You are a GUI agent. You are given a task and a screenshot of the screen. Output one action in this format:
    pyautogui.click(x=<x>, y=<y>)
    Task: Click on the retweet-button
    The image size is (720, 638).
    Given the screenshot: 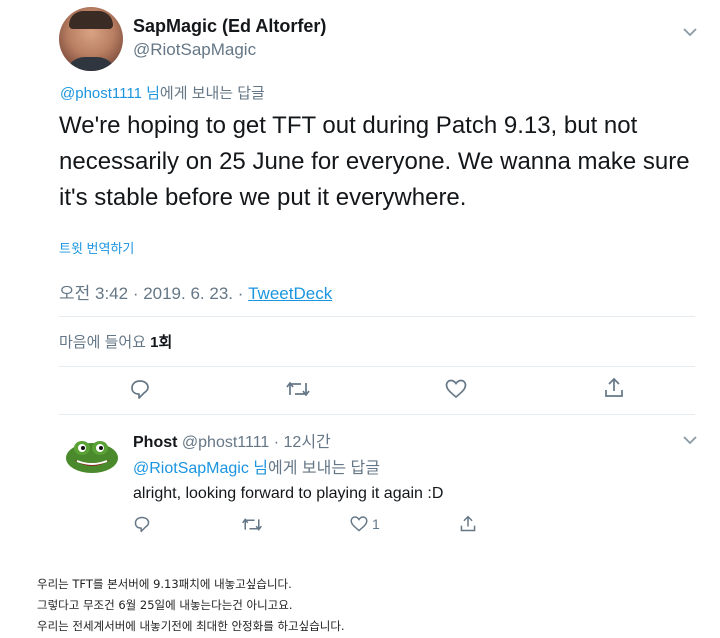 What is the action you would take?
    pyautogui.click(x=298, y=389)
    